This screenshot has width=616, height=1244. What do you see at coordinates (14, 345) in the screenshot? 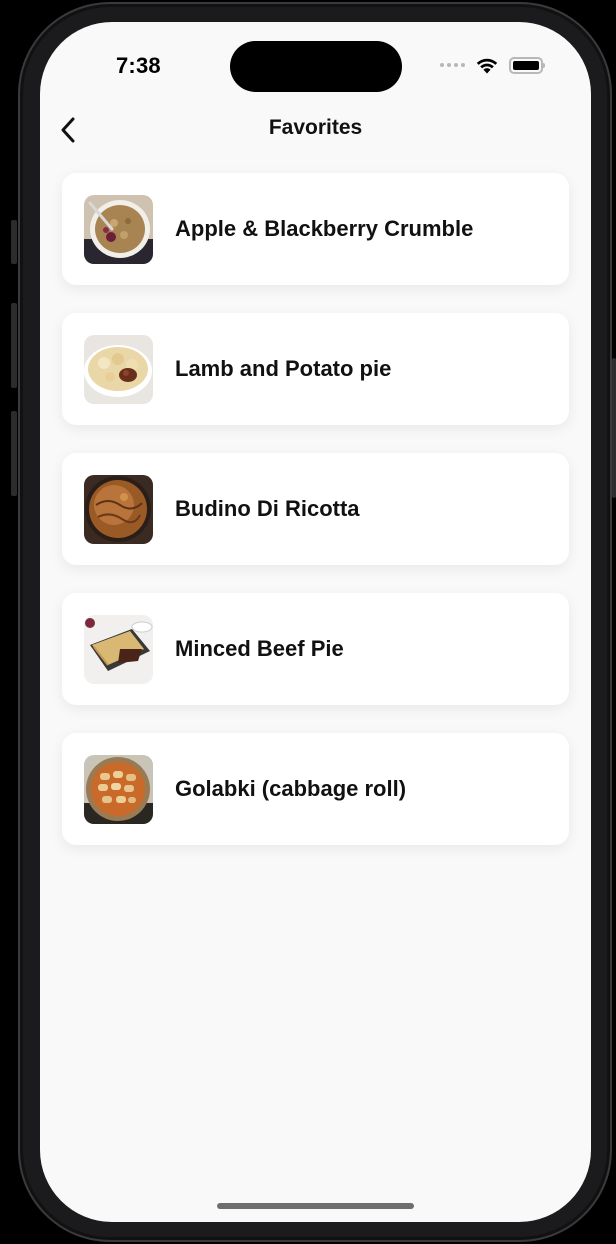
I see `volume-up-button` at bounding box center [14, 345].